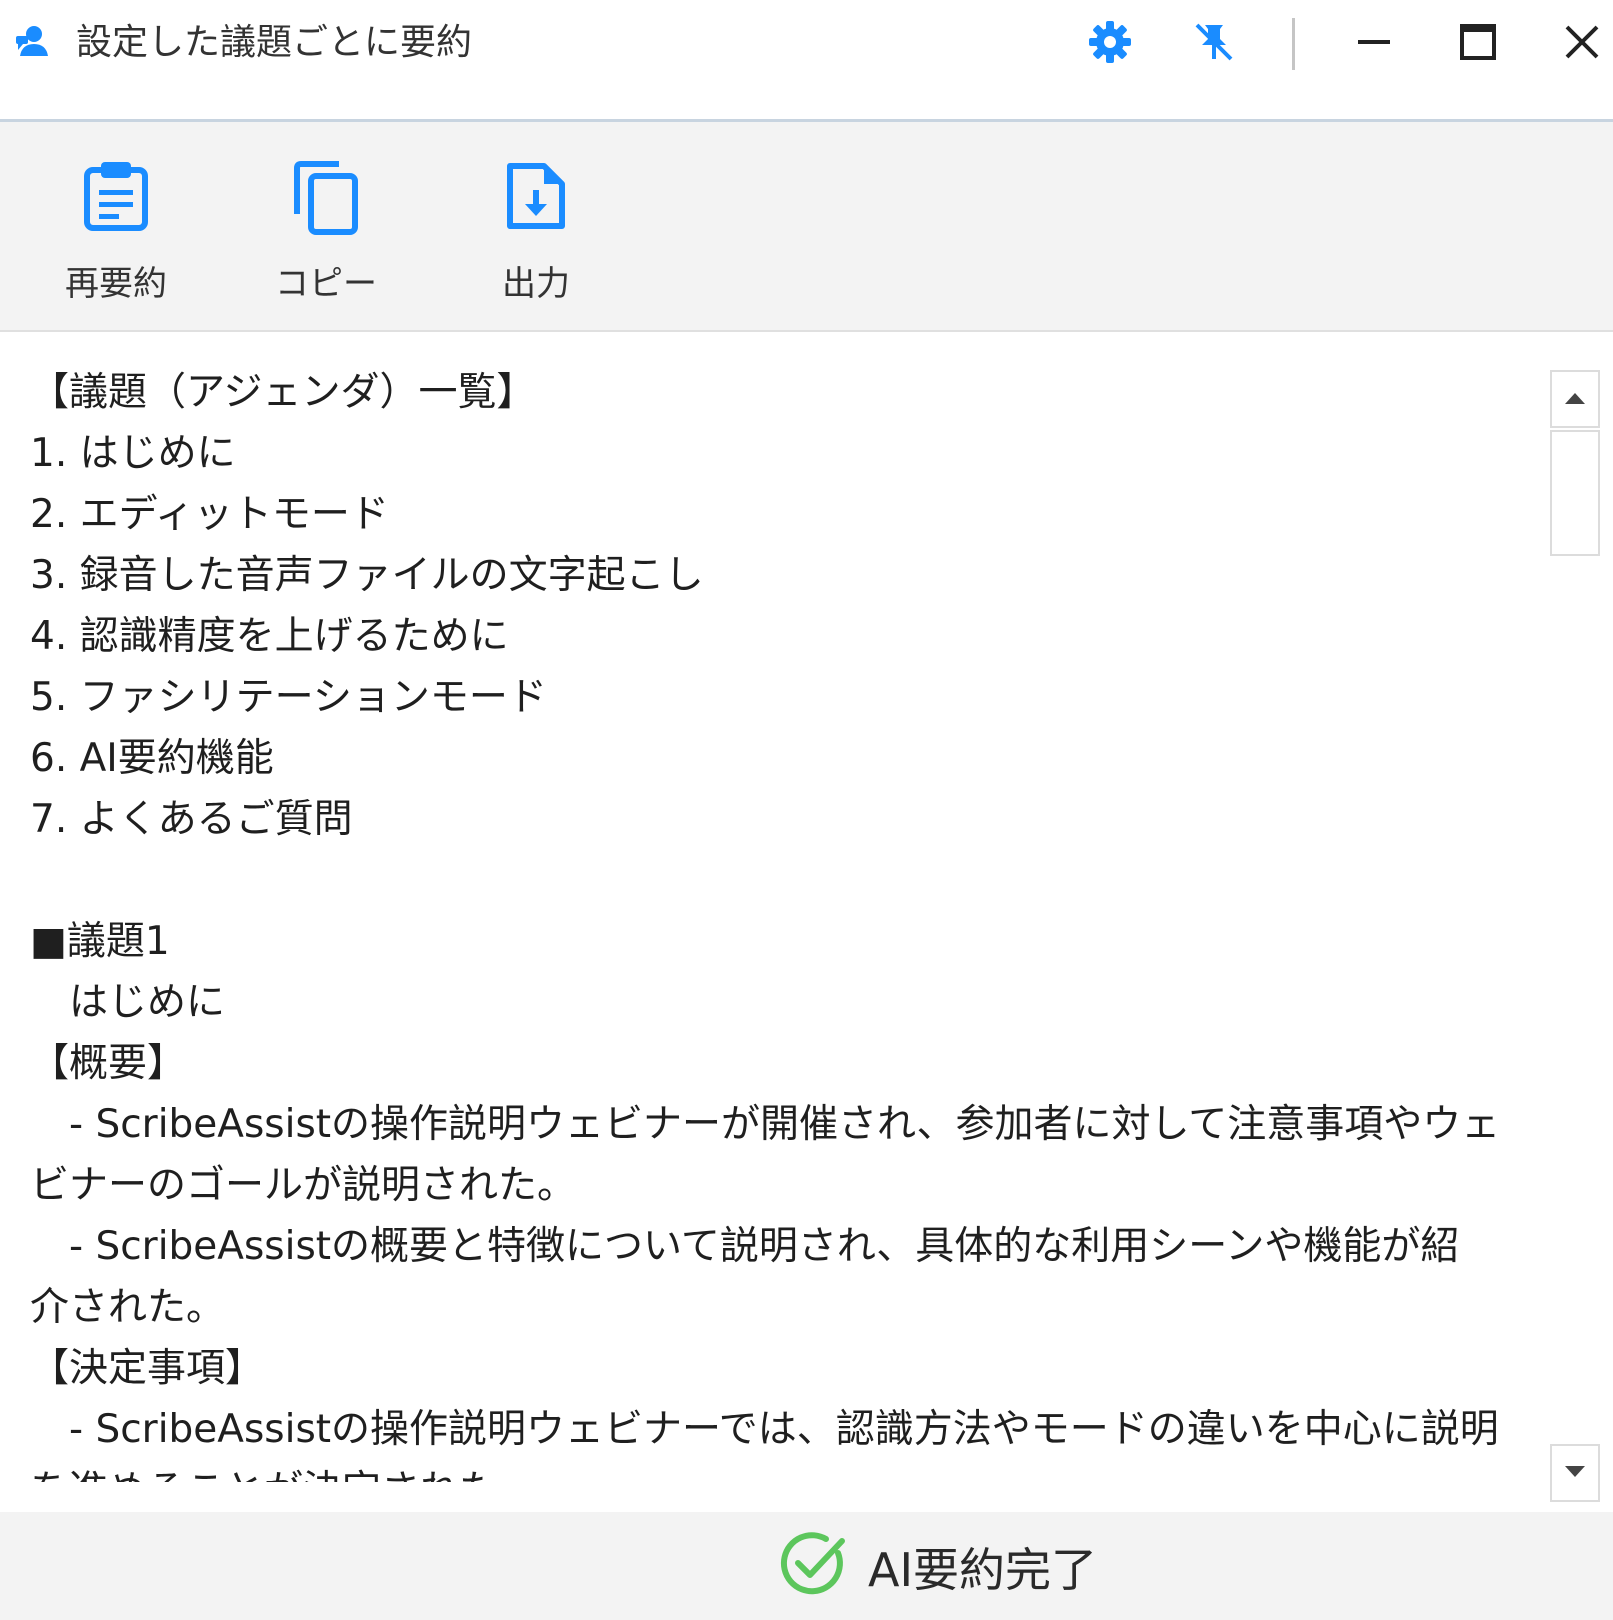 The image size is (1613, 1620). What do you see at coordinates (326, 284) in the screenshot?
I see `copy-label: コピー` at bounding box center [326, 284].